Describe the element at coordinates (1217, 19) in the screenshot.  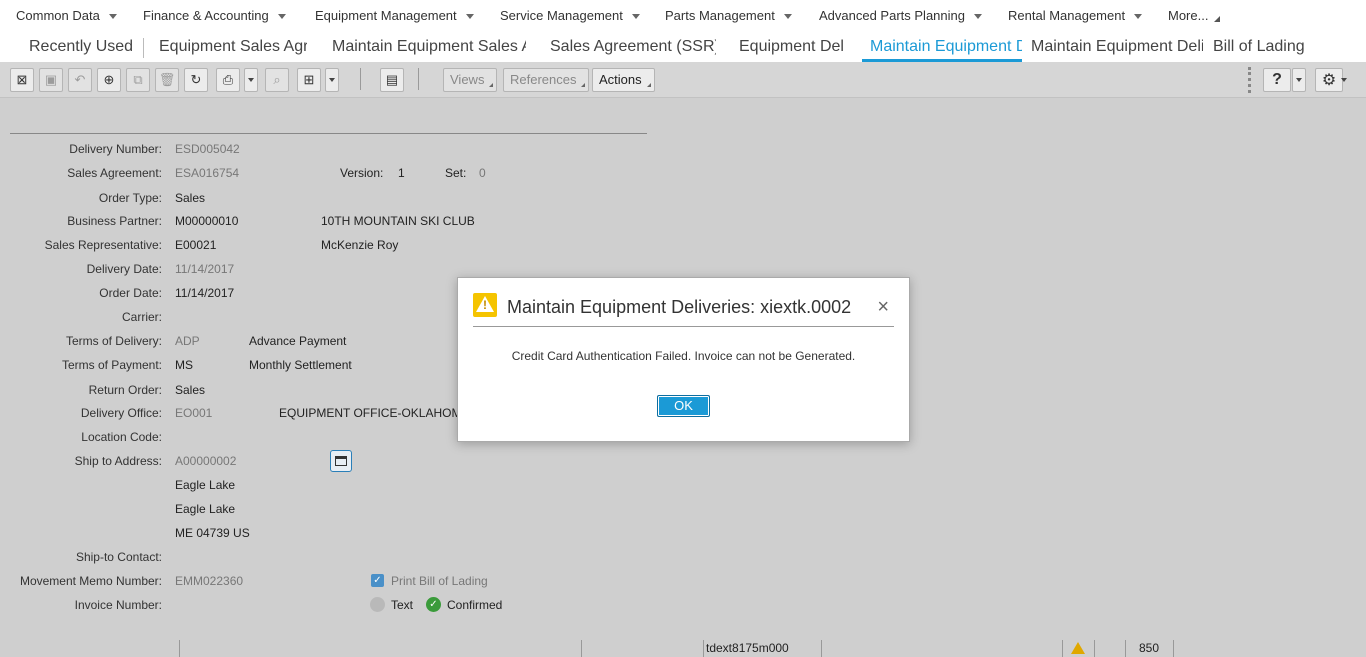
I see `corner-arrow-icon` at that location.